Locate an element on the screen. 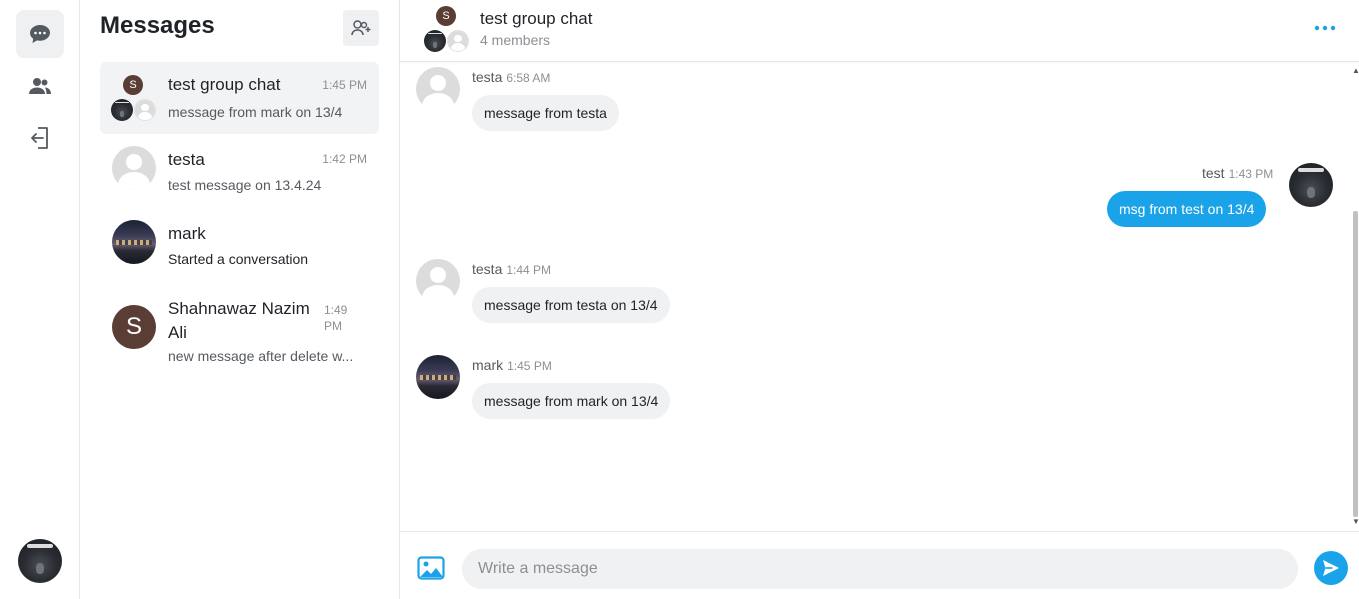  nav-rail is located at coordinates (40, 299).